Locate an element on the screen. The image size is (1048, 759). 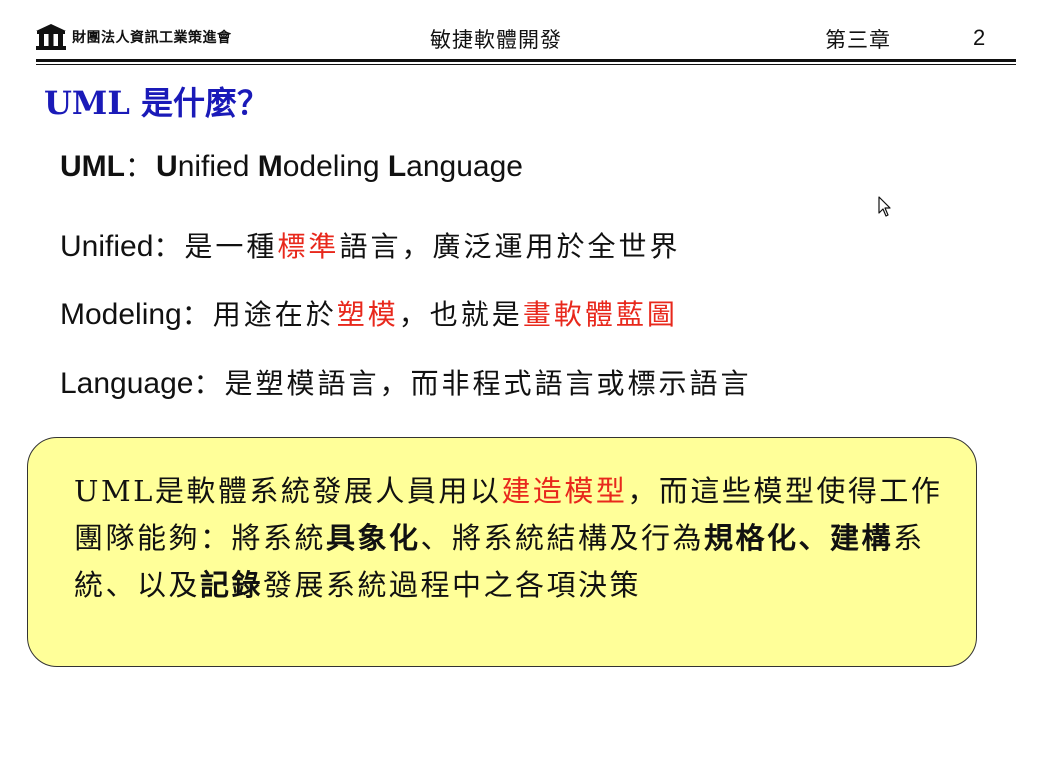
callout-bold-specify-construct: 規格化、建構 is located at coordinates (799, 538).